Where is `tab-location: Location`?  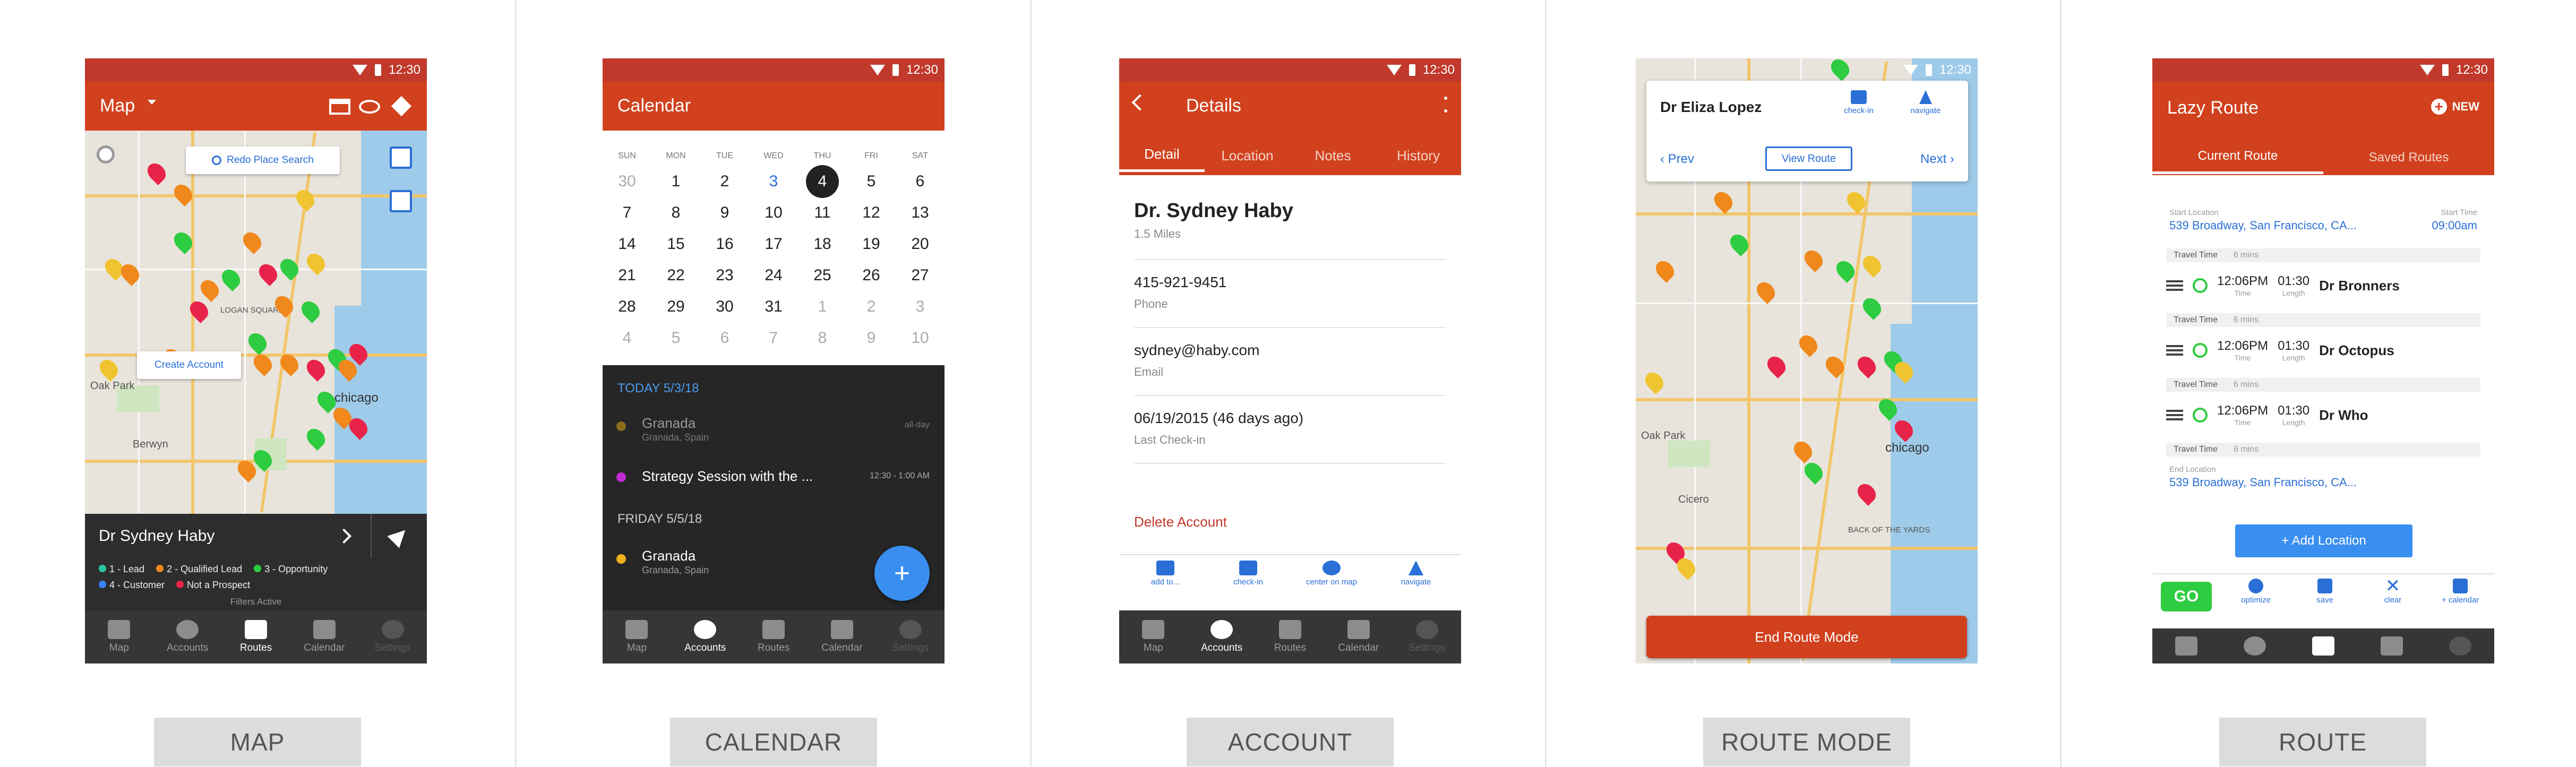 tab-location: Location is located at coordinates (1248, 156).